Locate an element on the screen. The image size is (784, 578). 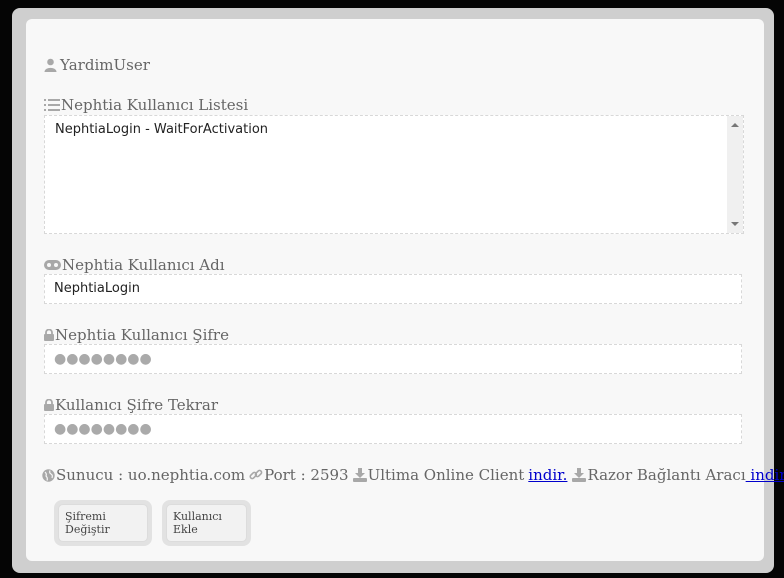
add-user-button-wrap: Kullanıcı Ekle is located at coordinates (206, 523).